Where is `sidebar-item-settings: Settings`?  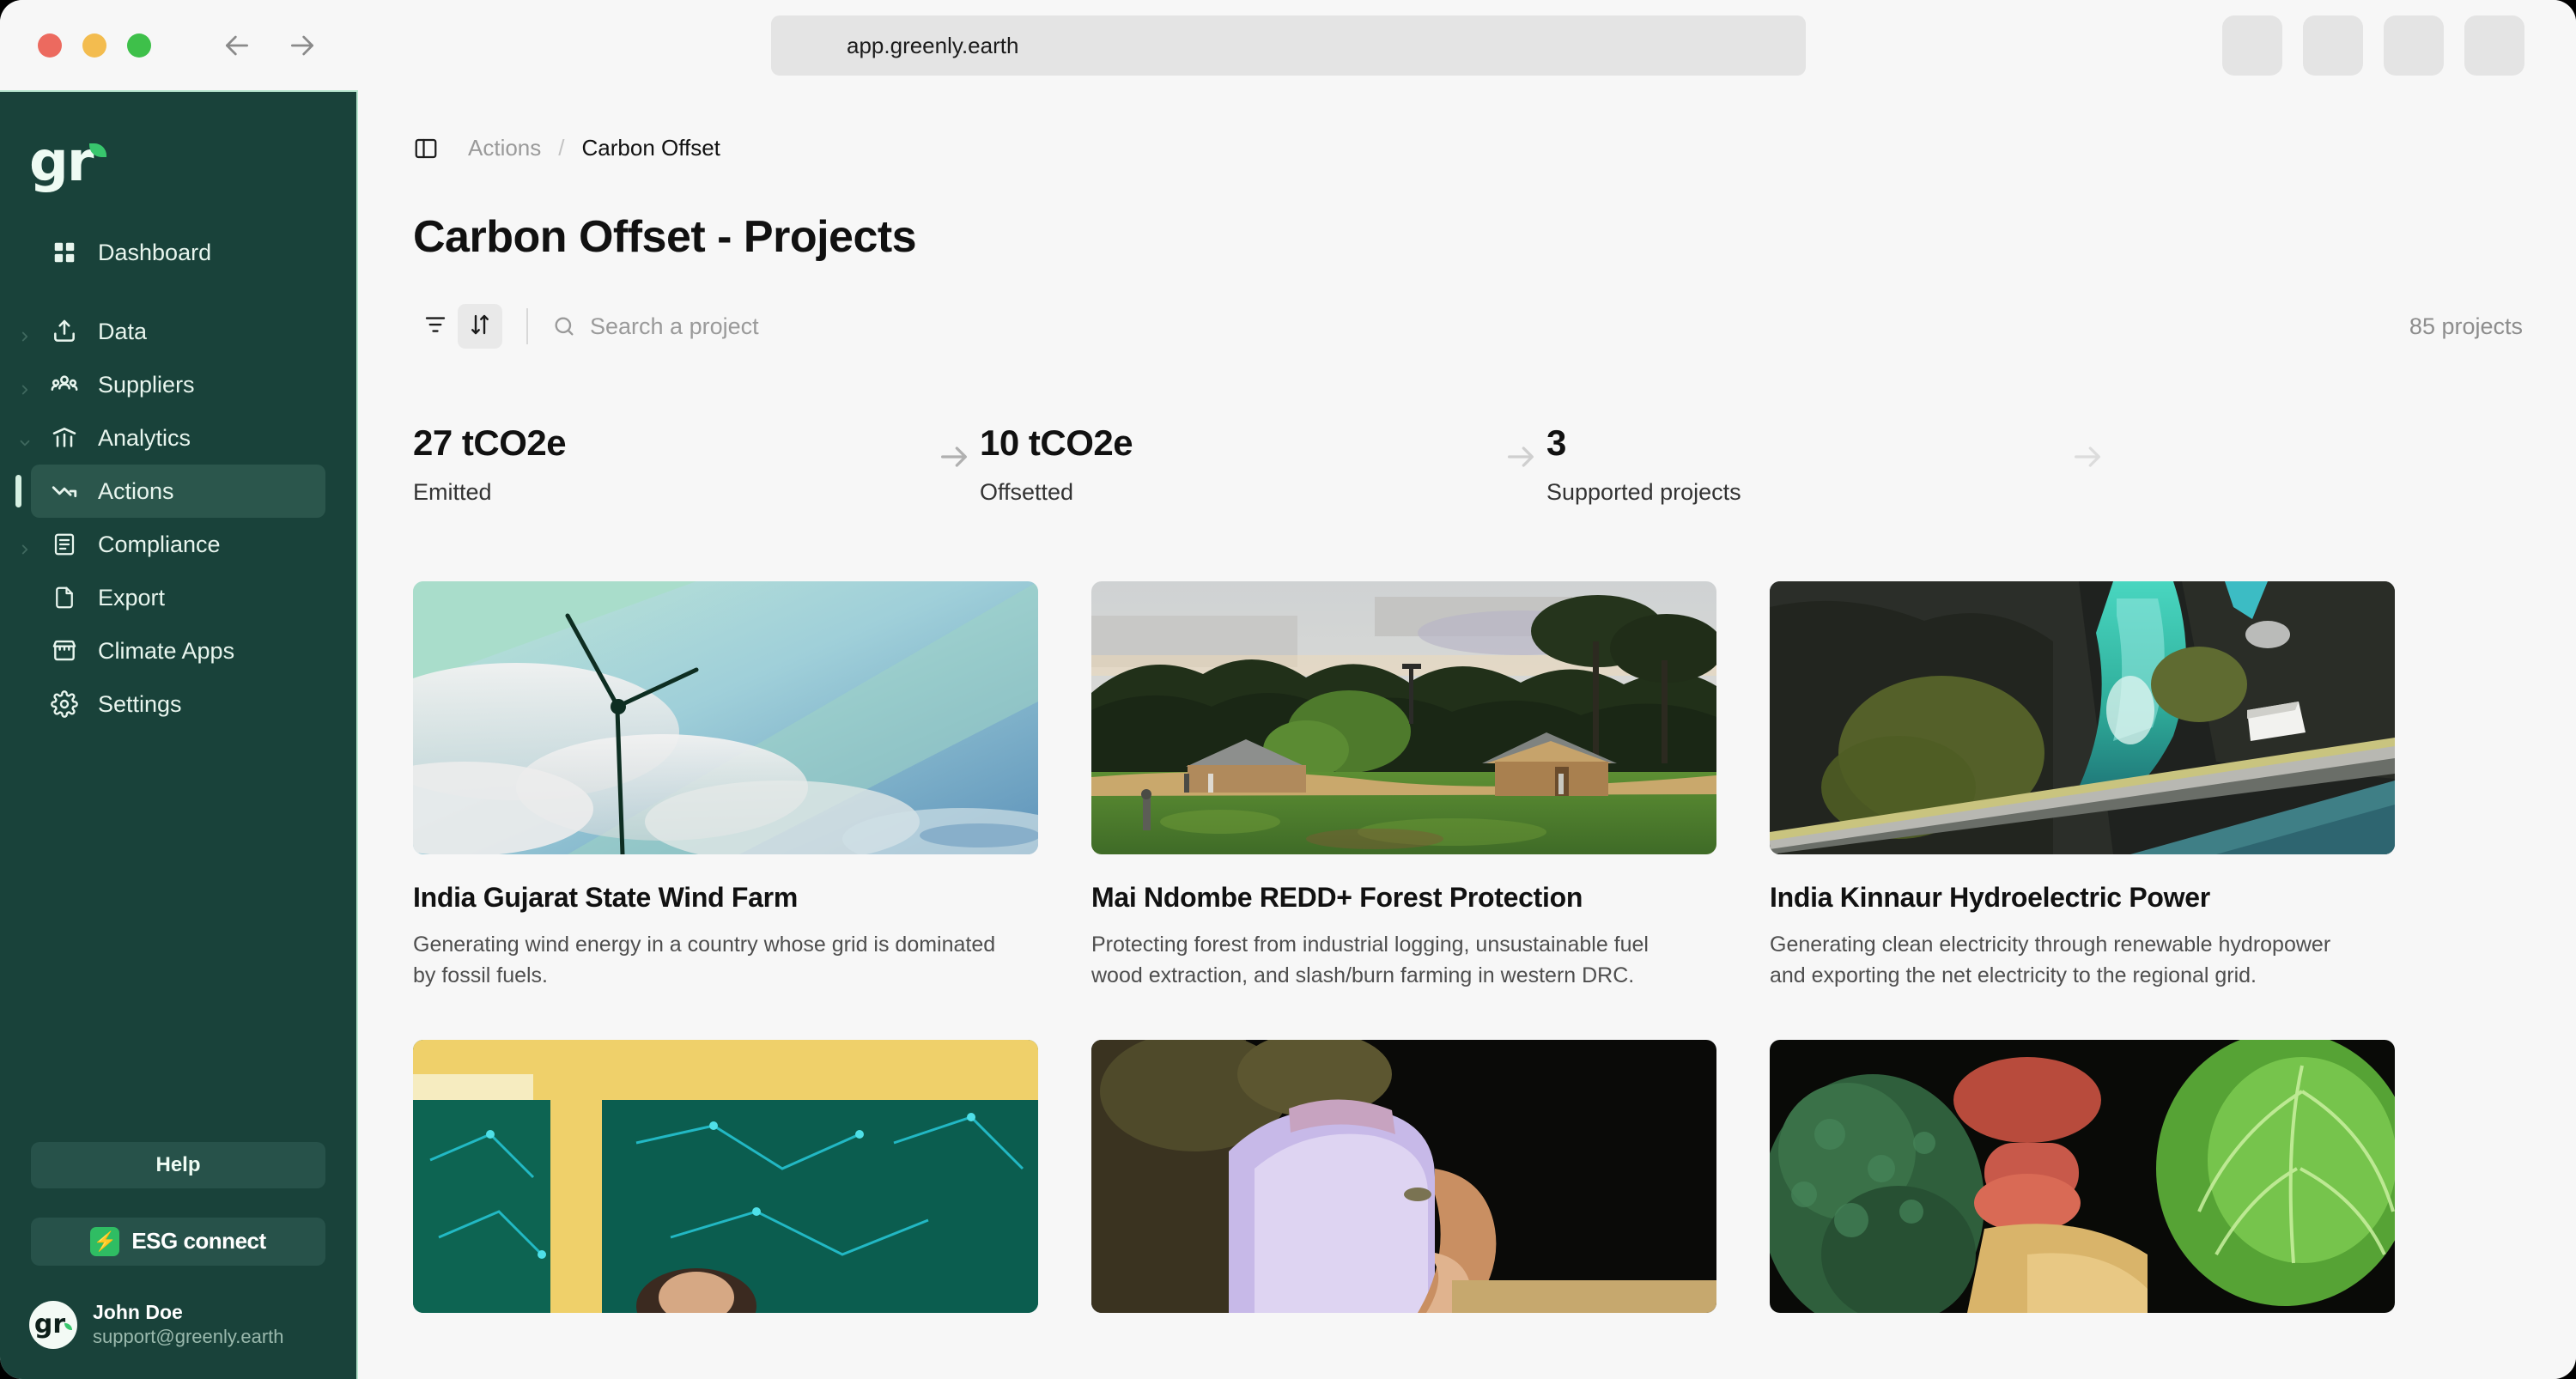 sidebar-item-settings: Settings is located at coordinates (178, 704).